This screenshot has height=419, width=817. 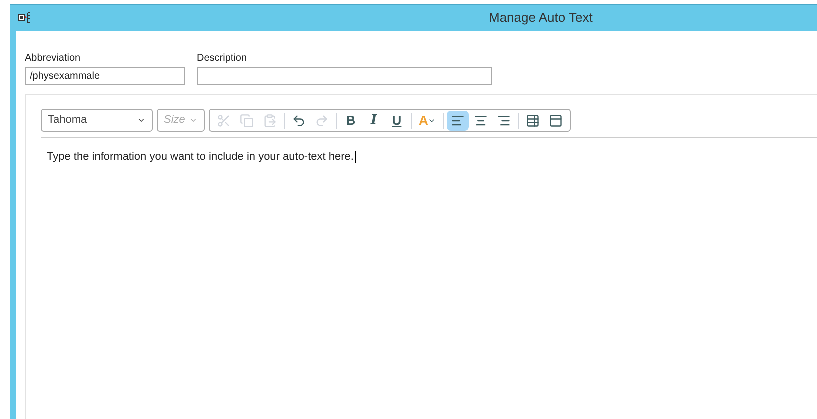 I want to click on copy-icon, so click(x=247, y=121).